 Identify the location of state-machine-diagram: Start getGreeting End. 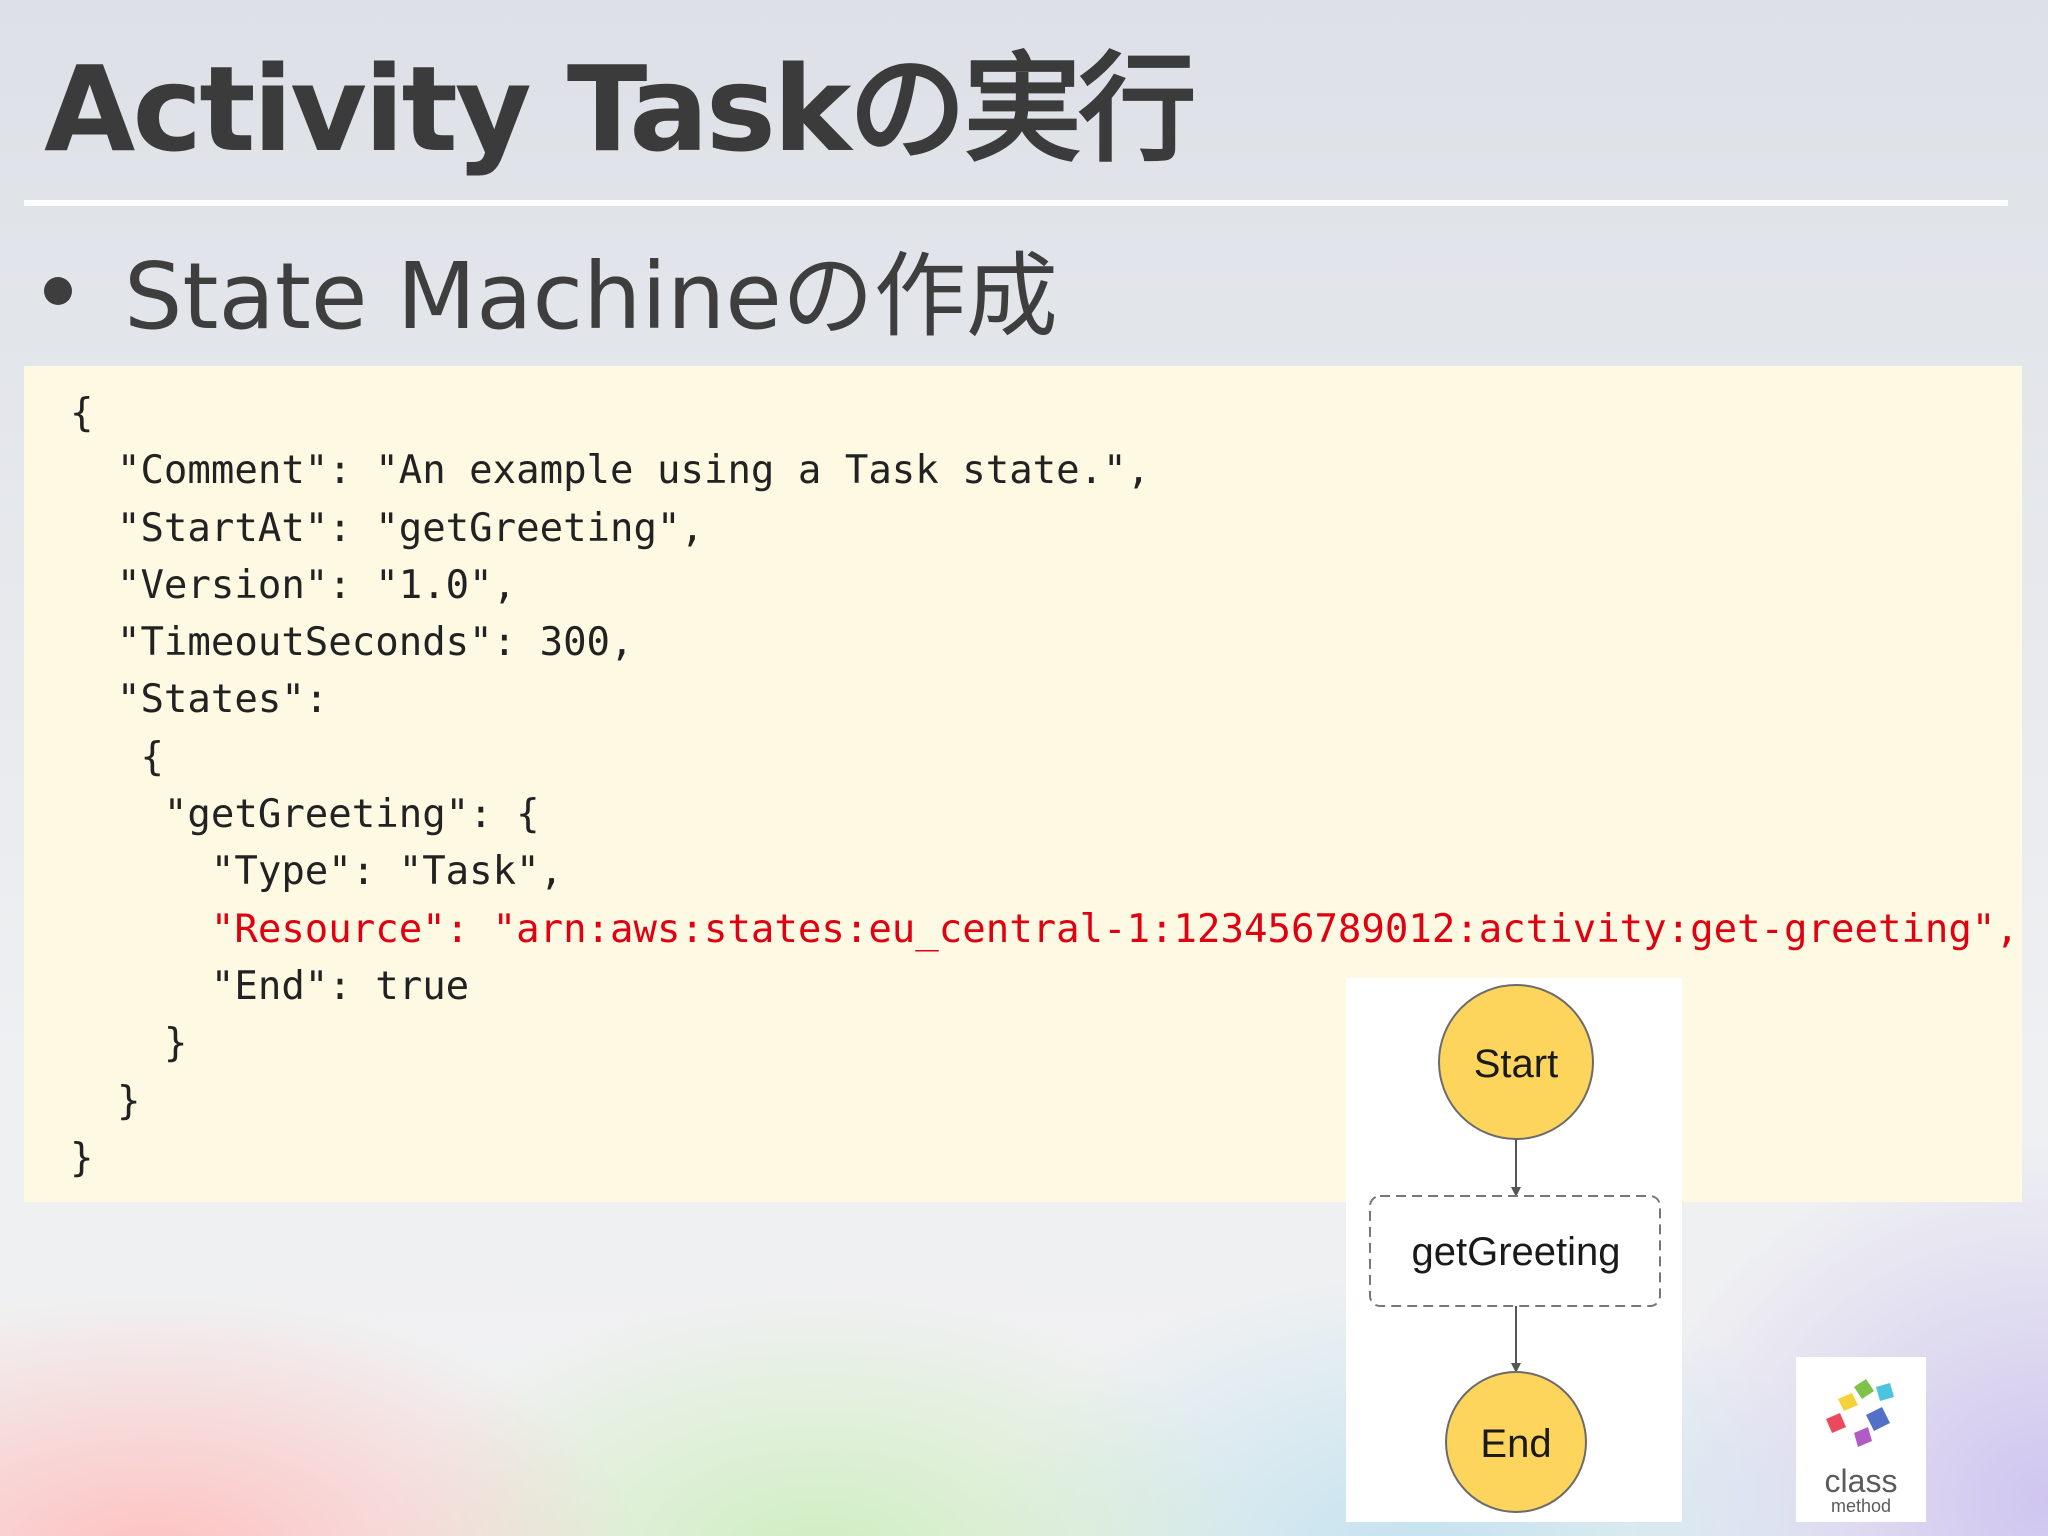
(1514, 1250).